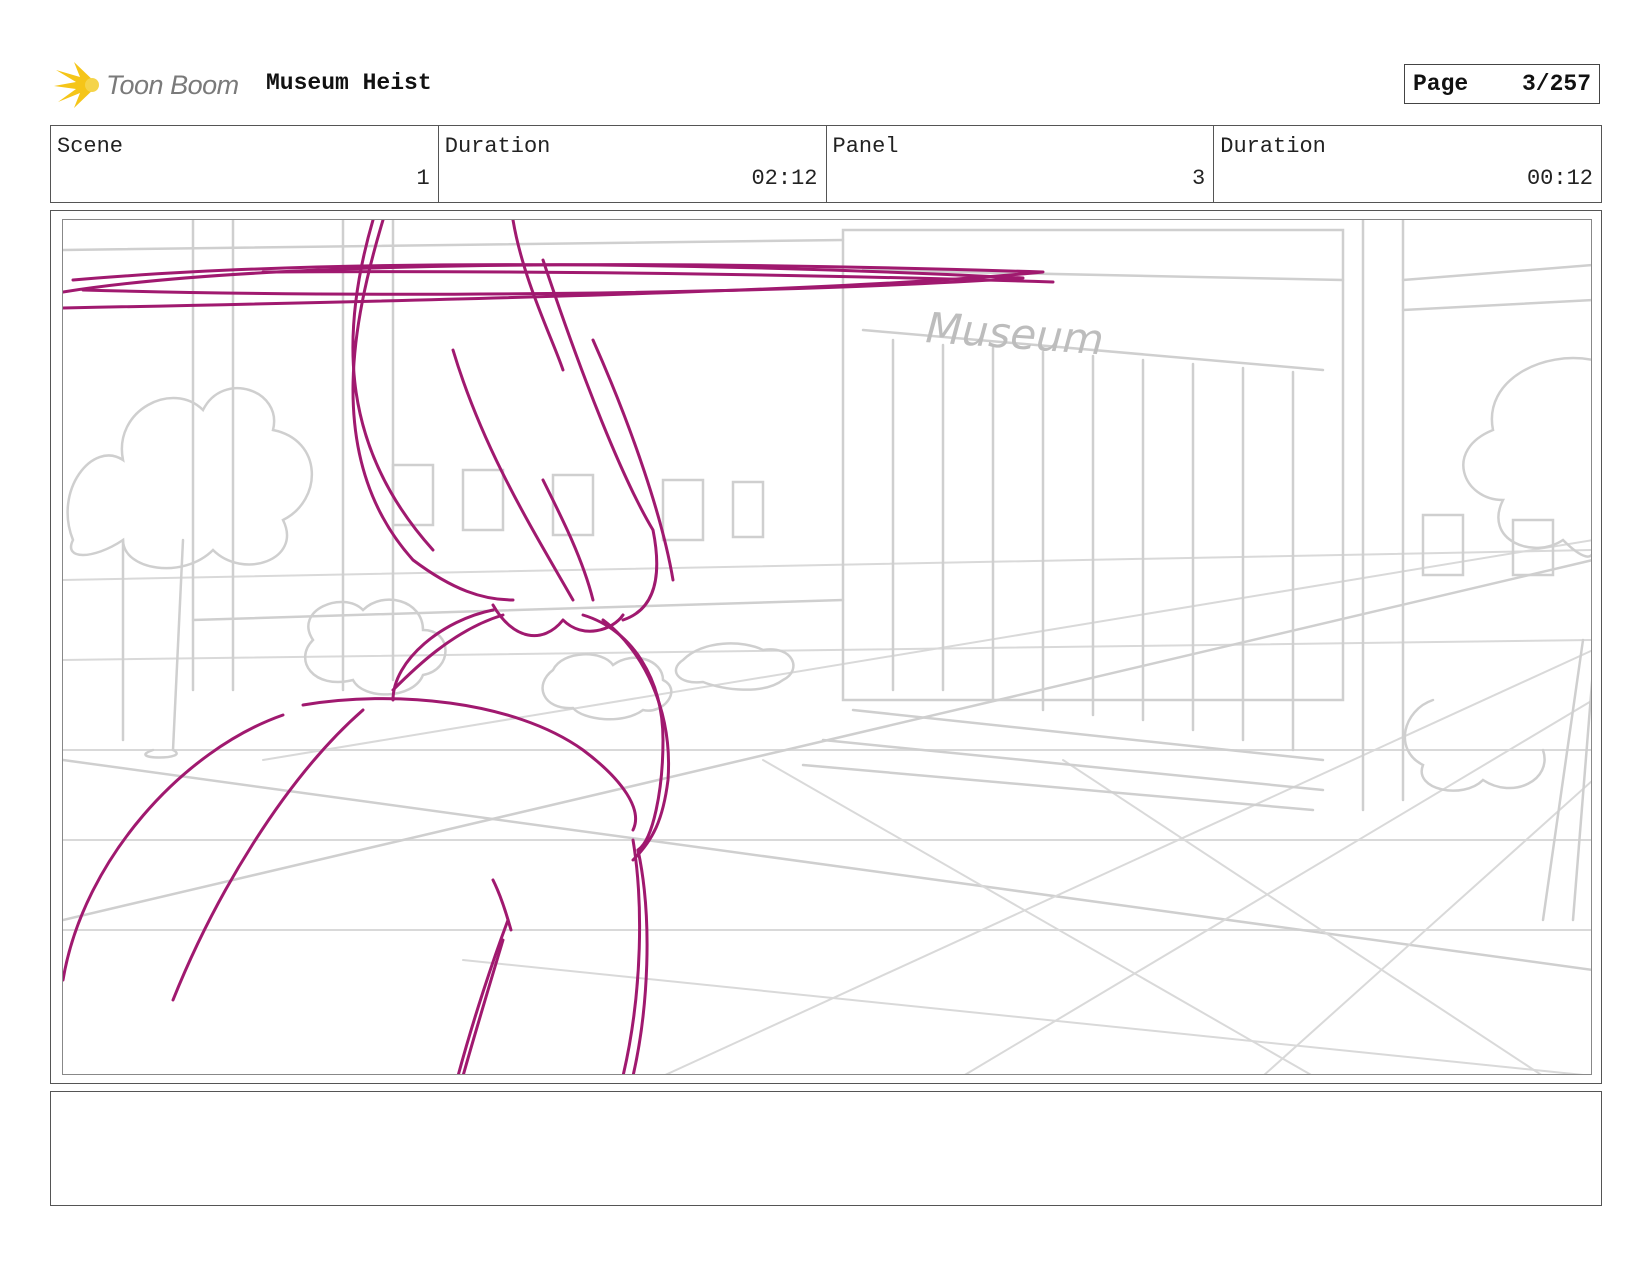 The image size is (1650, 1275). Describe the element at coordinates (784, 178) in the screenshot. I see `scene-duration-value: 02:12` at that location.